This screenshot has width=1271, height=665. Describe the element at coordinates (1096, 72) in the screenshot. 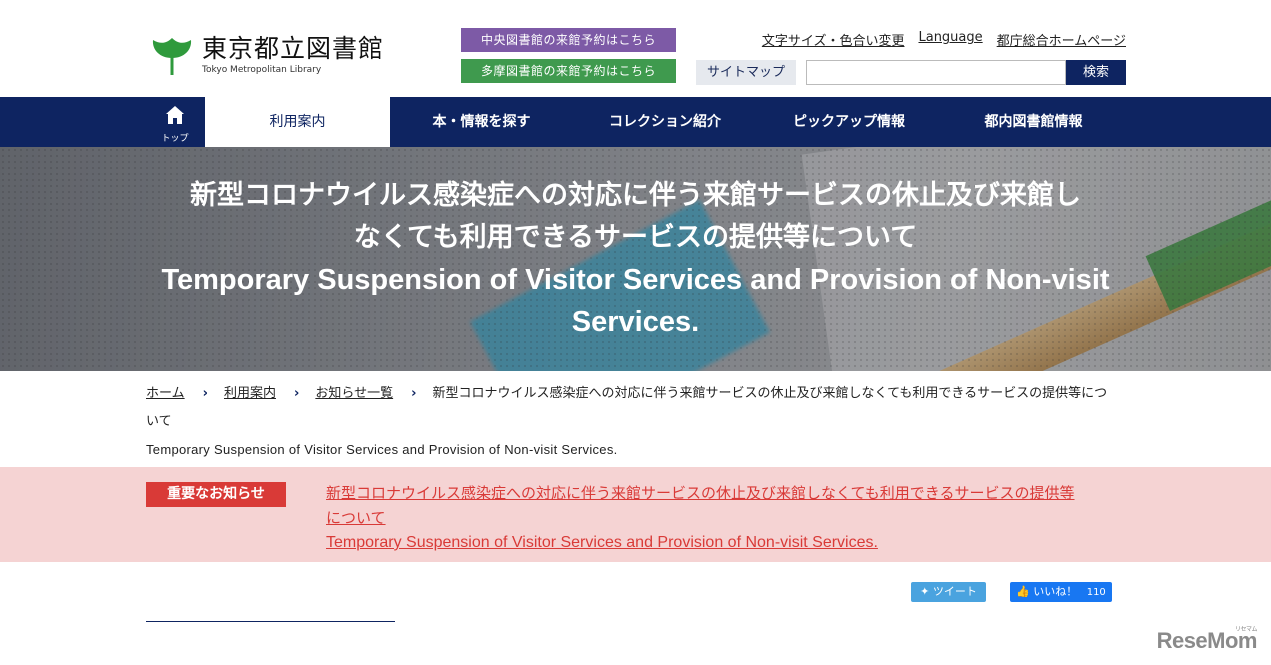

I see `search-button: 検索` at that location.